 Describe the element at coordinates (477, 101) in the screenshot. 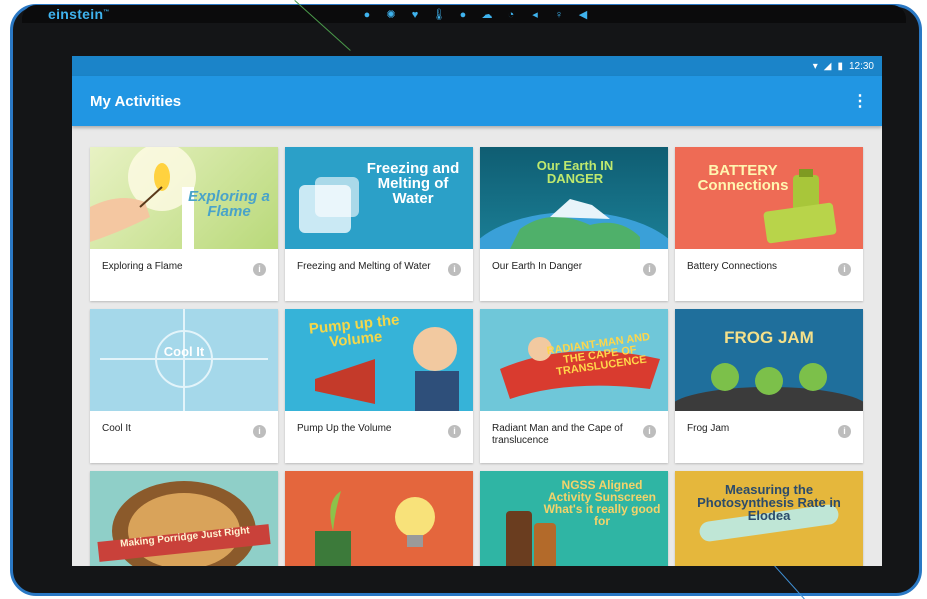

I see `app-bar: My Activities ⋮` at that location.